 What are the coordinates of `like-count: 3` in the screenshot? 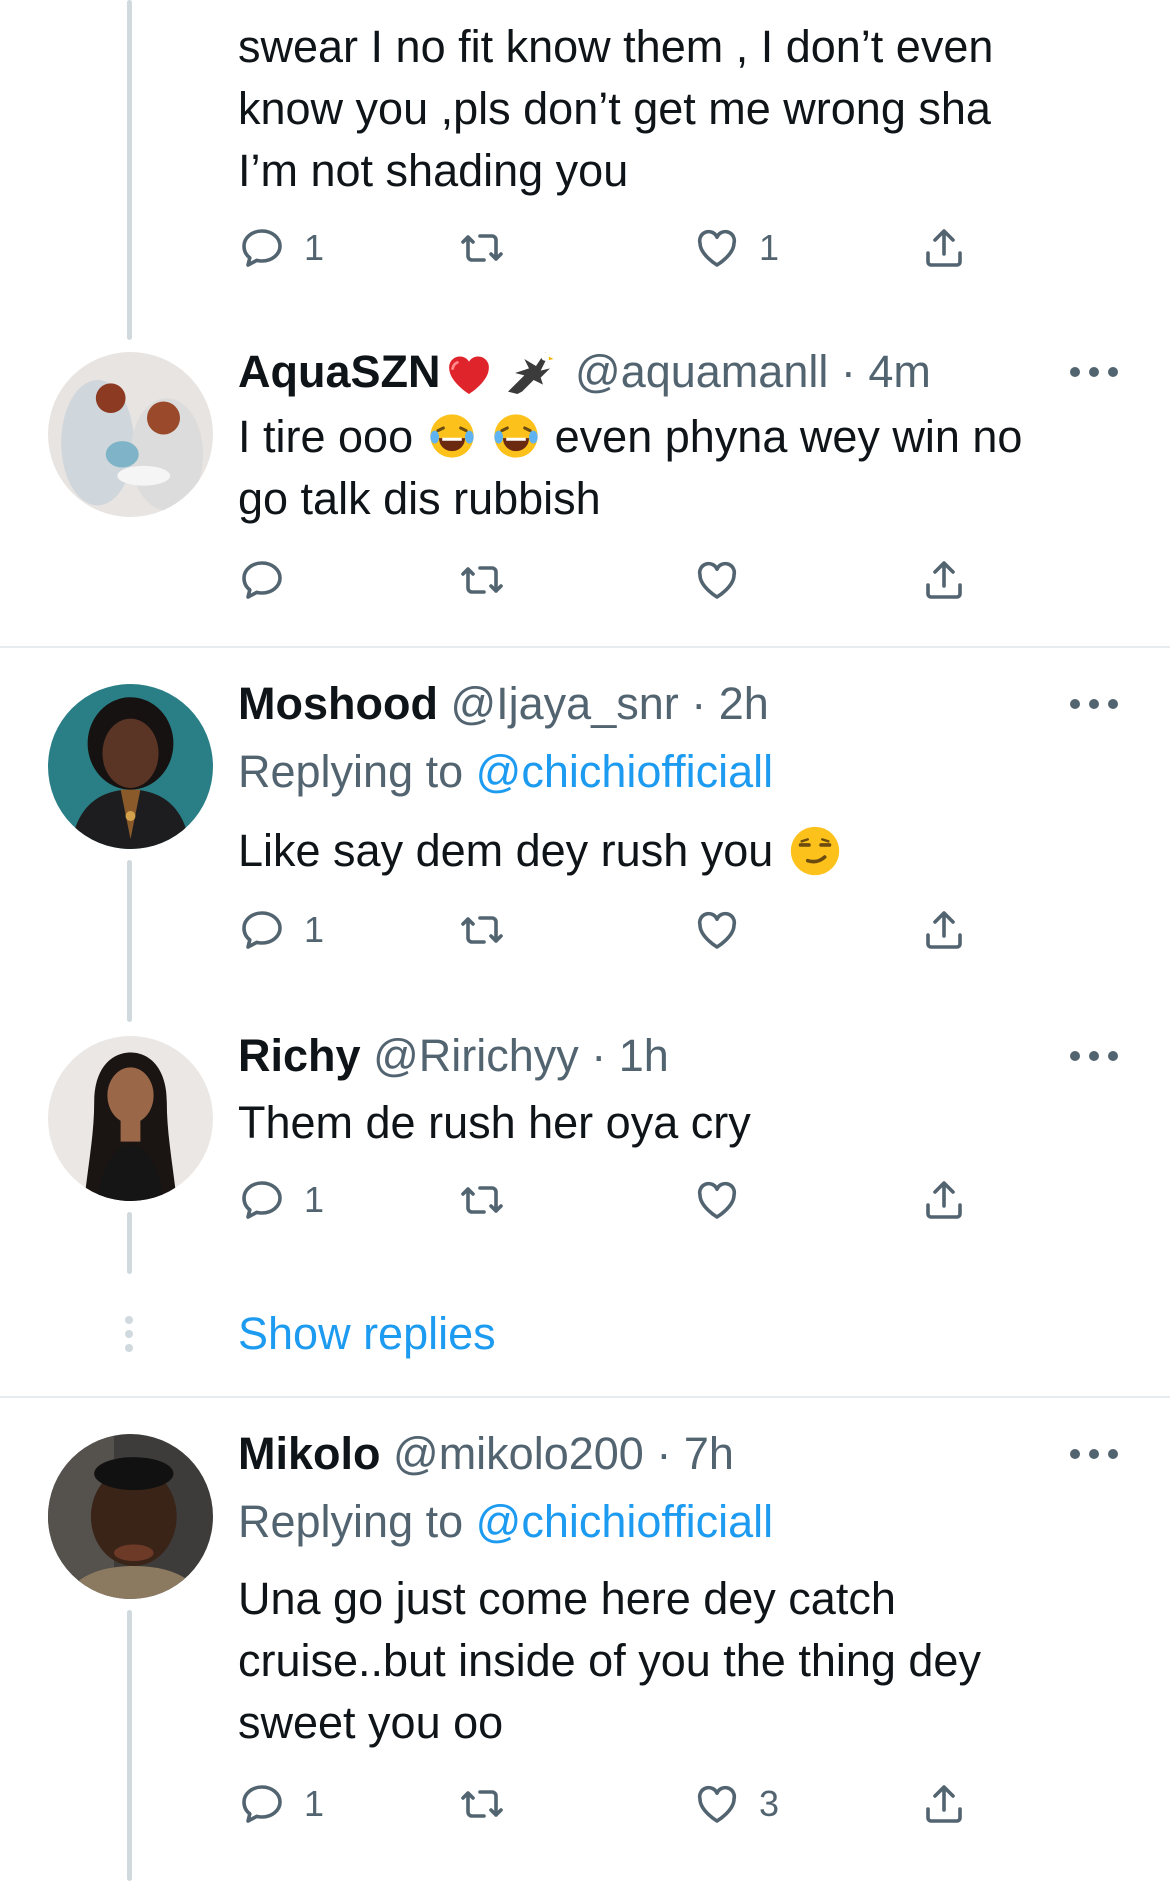 It's located at (769, 1803).